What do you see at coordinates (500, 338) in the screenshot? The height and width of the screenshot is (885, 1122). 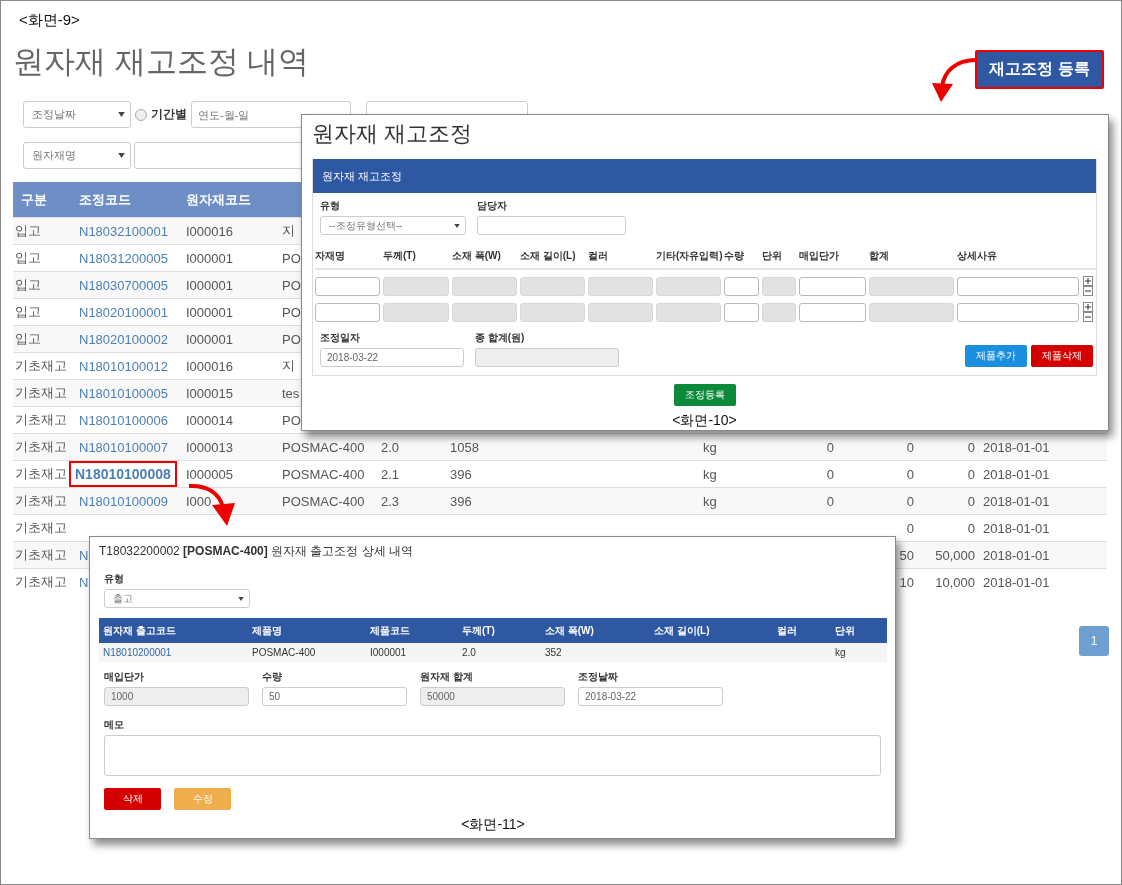 I see `field-label: 종 합계(원)` at bounding box center [500, 338].